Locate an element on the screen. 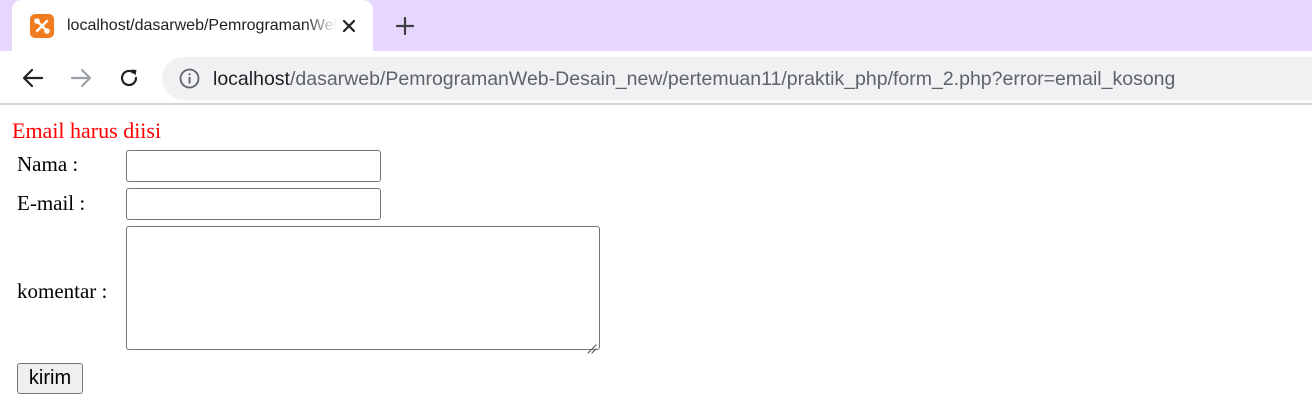  email-label: E-mail : is located at coordinates (51, 203).